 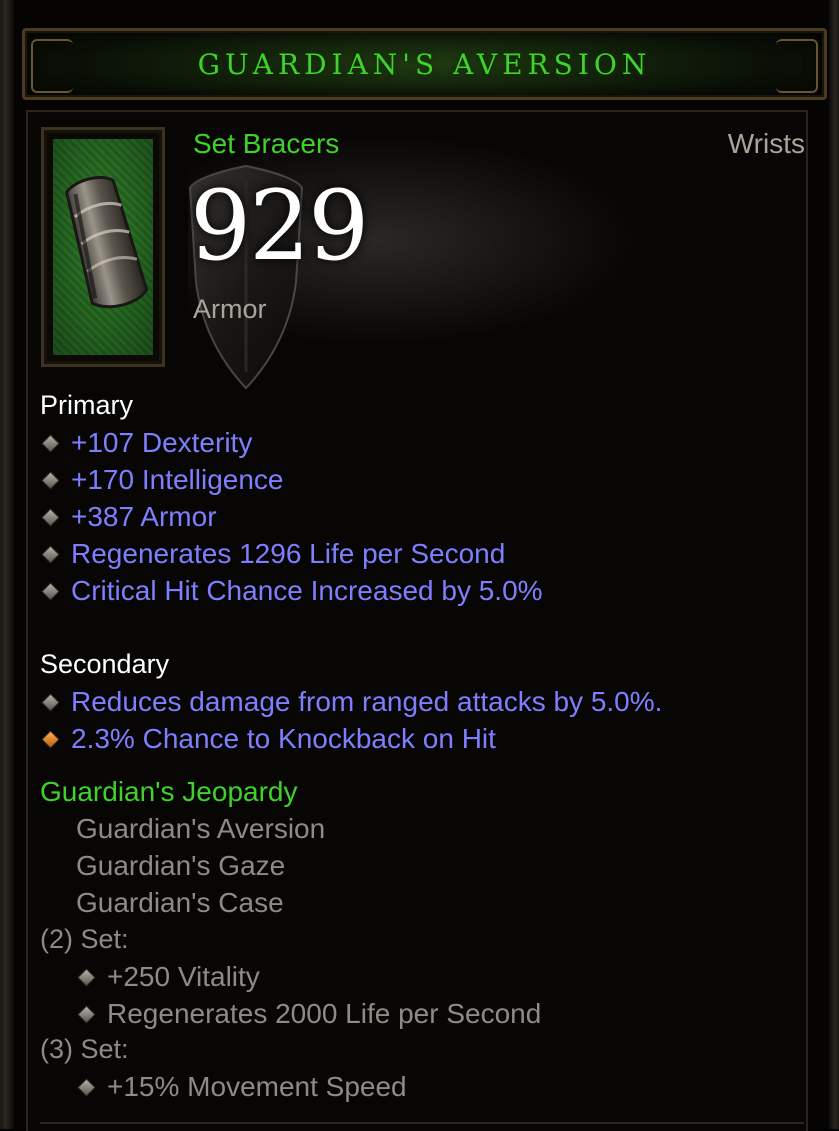 I want to click on primary-stat: Critical Hit Chance Increased by 5.0%, so click(x=291, y=591).